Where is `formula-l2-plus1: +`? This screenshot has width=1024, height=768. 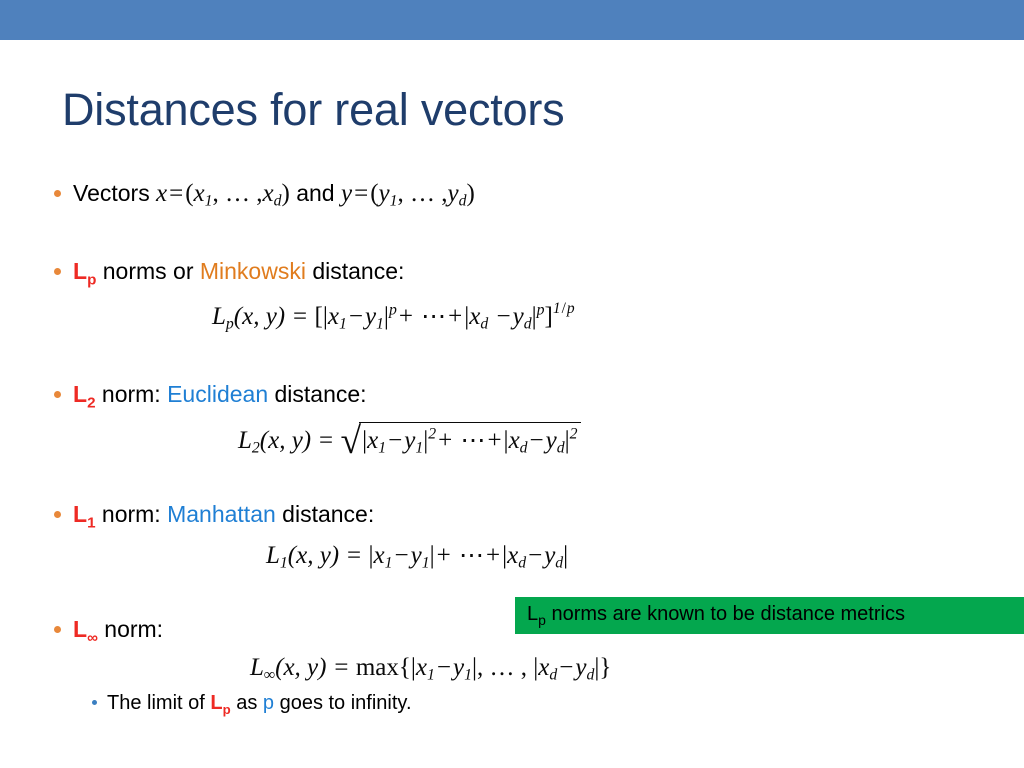
formula-l2-plus1: + is located at coordinates (445, 441).